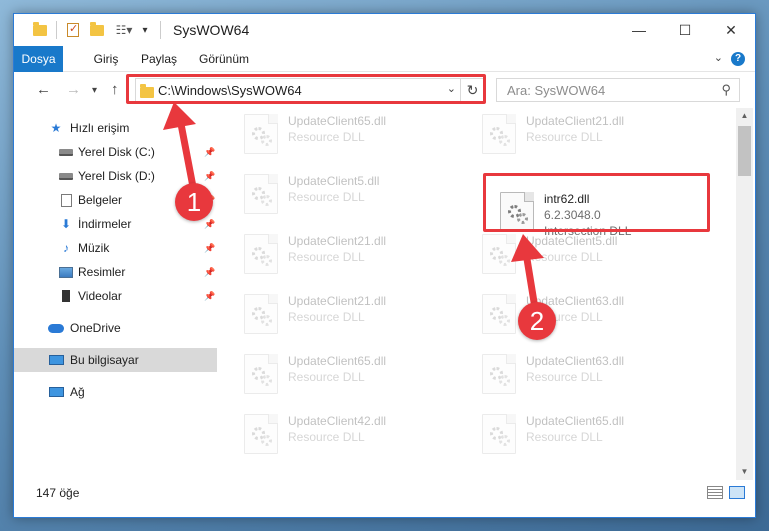  Describe the element at coordinates (106, 59) in the screenshot. I see `tab-giris: Giriş` at that location.